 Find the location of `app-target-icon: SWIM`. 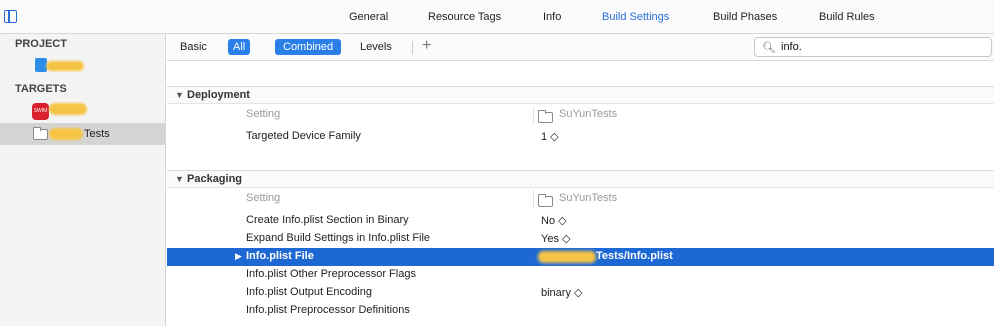

app-target-icon: SWIM is located at coordinates (40, 111).